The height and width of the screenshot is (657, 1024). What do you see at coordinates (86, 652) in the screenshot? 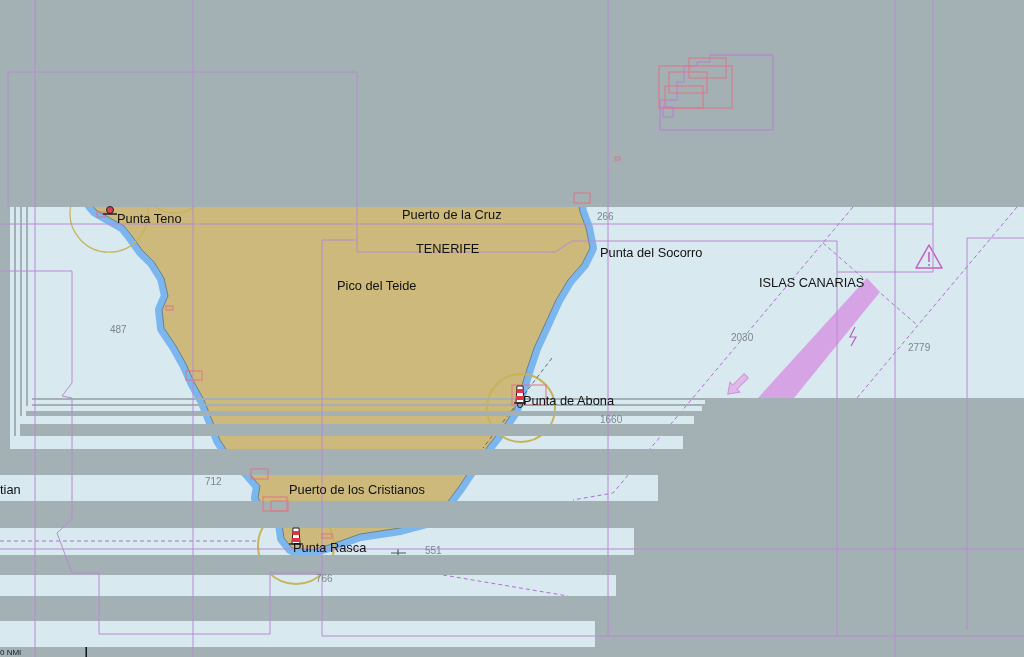
I see `scale-bar-tick` at bounding box center [86, 652].